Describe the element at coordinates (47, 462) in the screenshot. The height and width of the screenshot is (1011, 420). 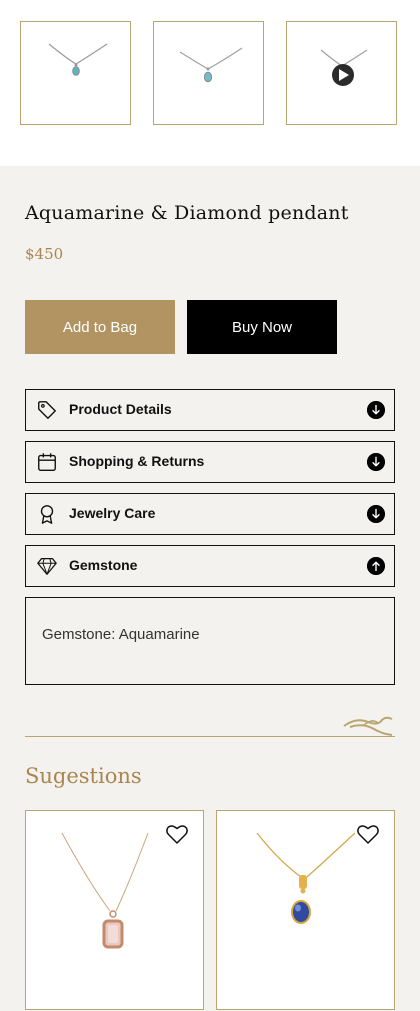
I see `calendar-icon` at that location.